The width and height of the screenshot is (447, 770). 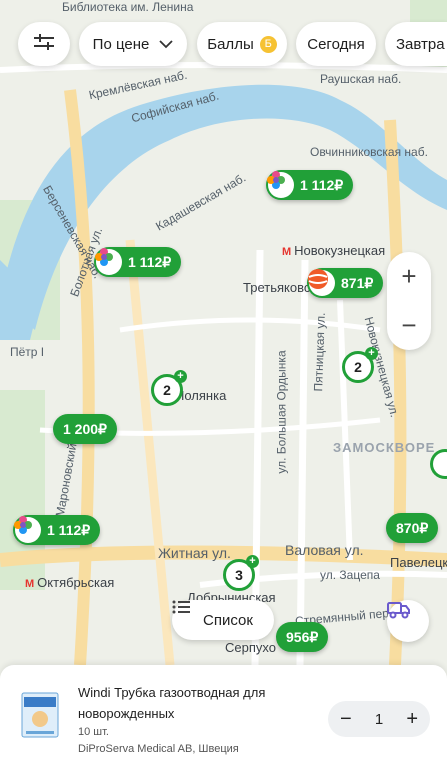 What do you see at coordinates (194, 553) in the screenshot?
I see `street-label: Житная ул.` at bounding box center [194, 553].